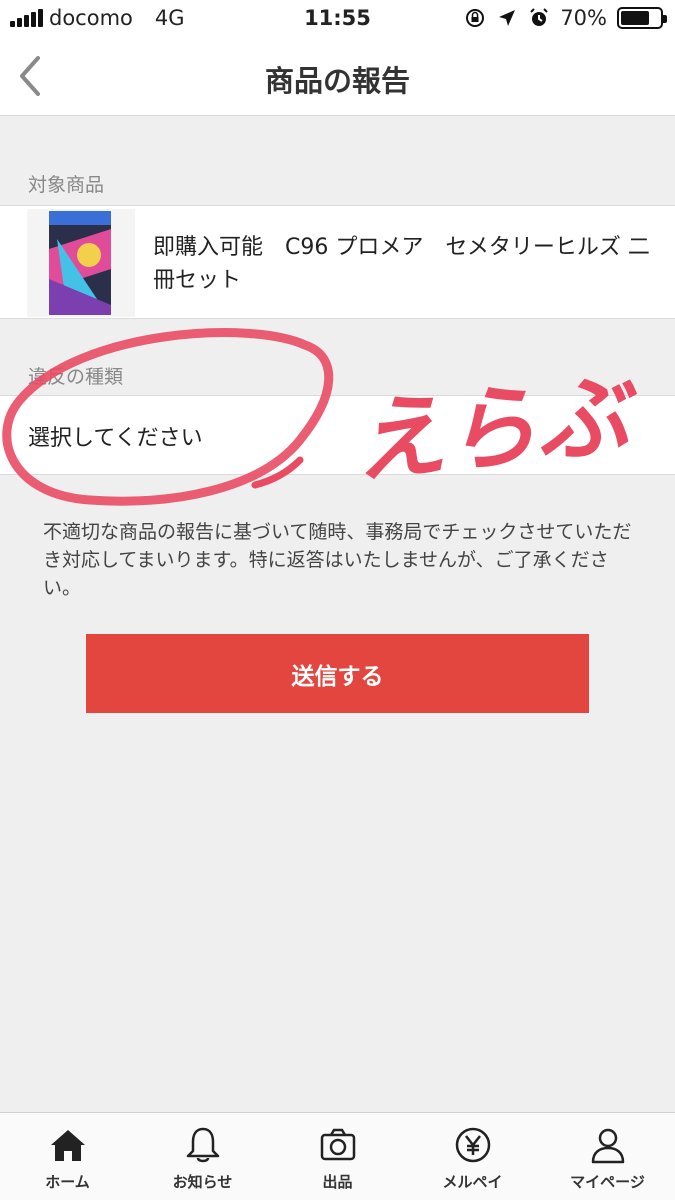  I want to click on navigation-header: 商品の報告, so click(337, 77).